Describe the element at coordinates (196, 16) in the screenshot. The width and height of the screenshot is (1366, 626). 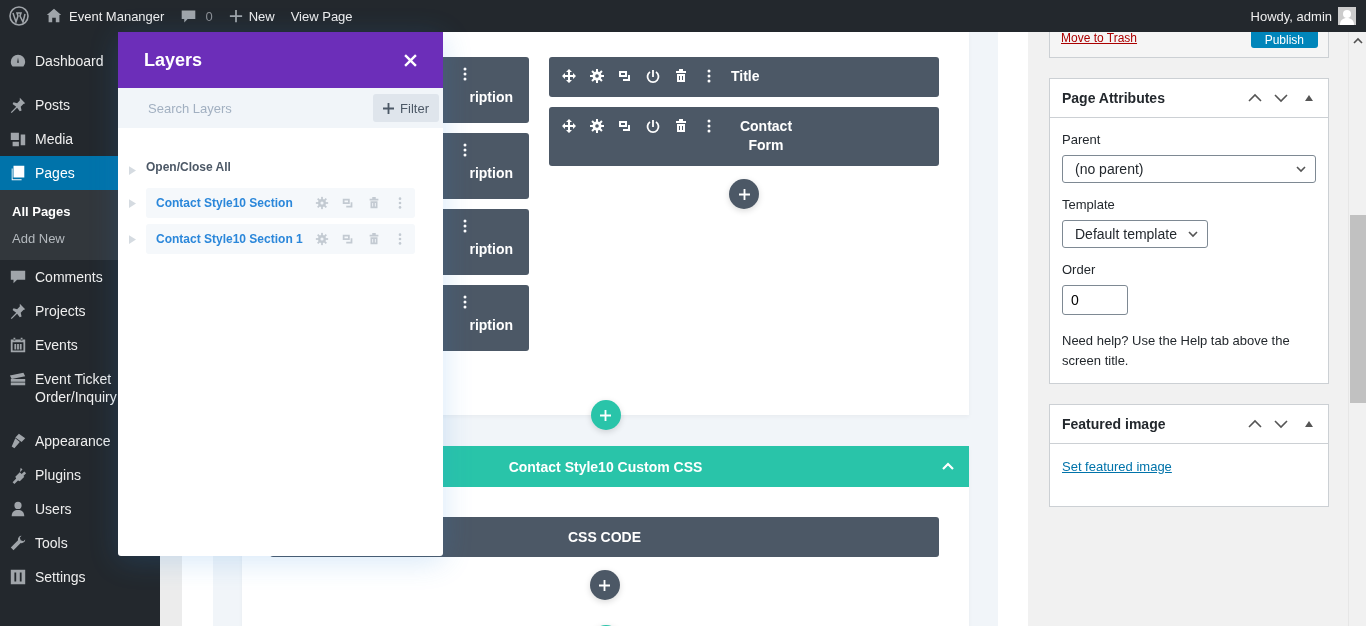
I see `comments-link: 0` at that location.